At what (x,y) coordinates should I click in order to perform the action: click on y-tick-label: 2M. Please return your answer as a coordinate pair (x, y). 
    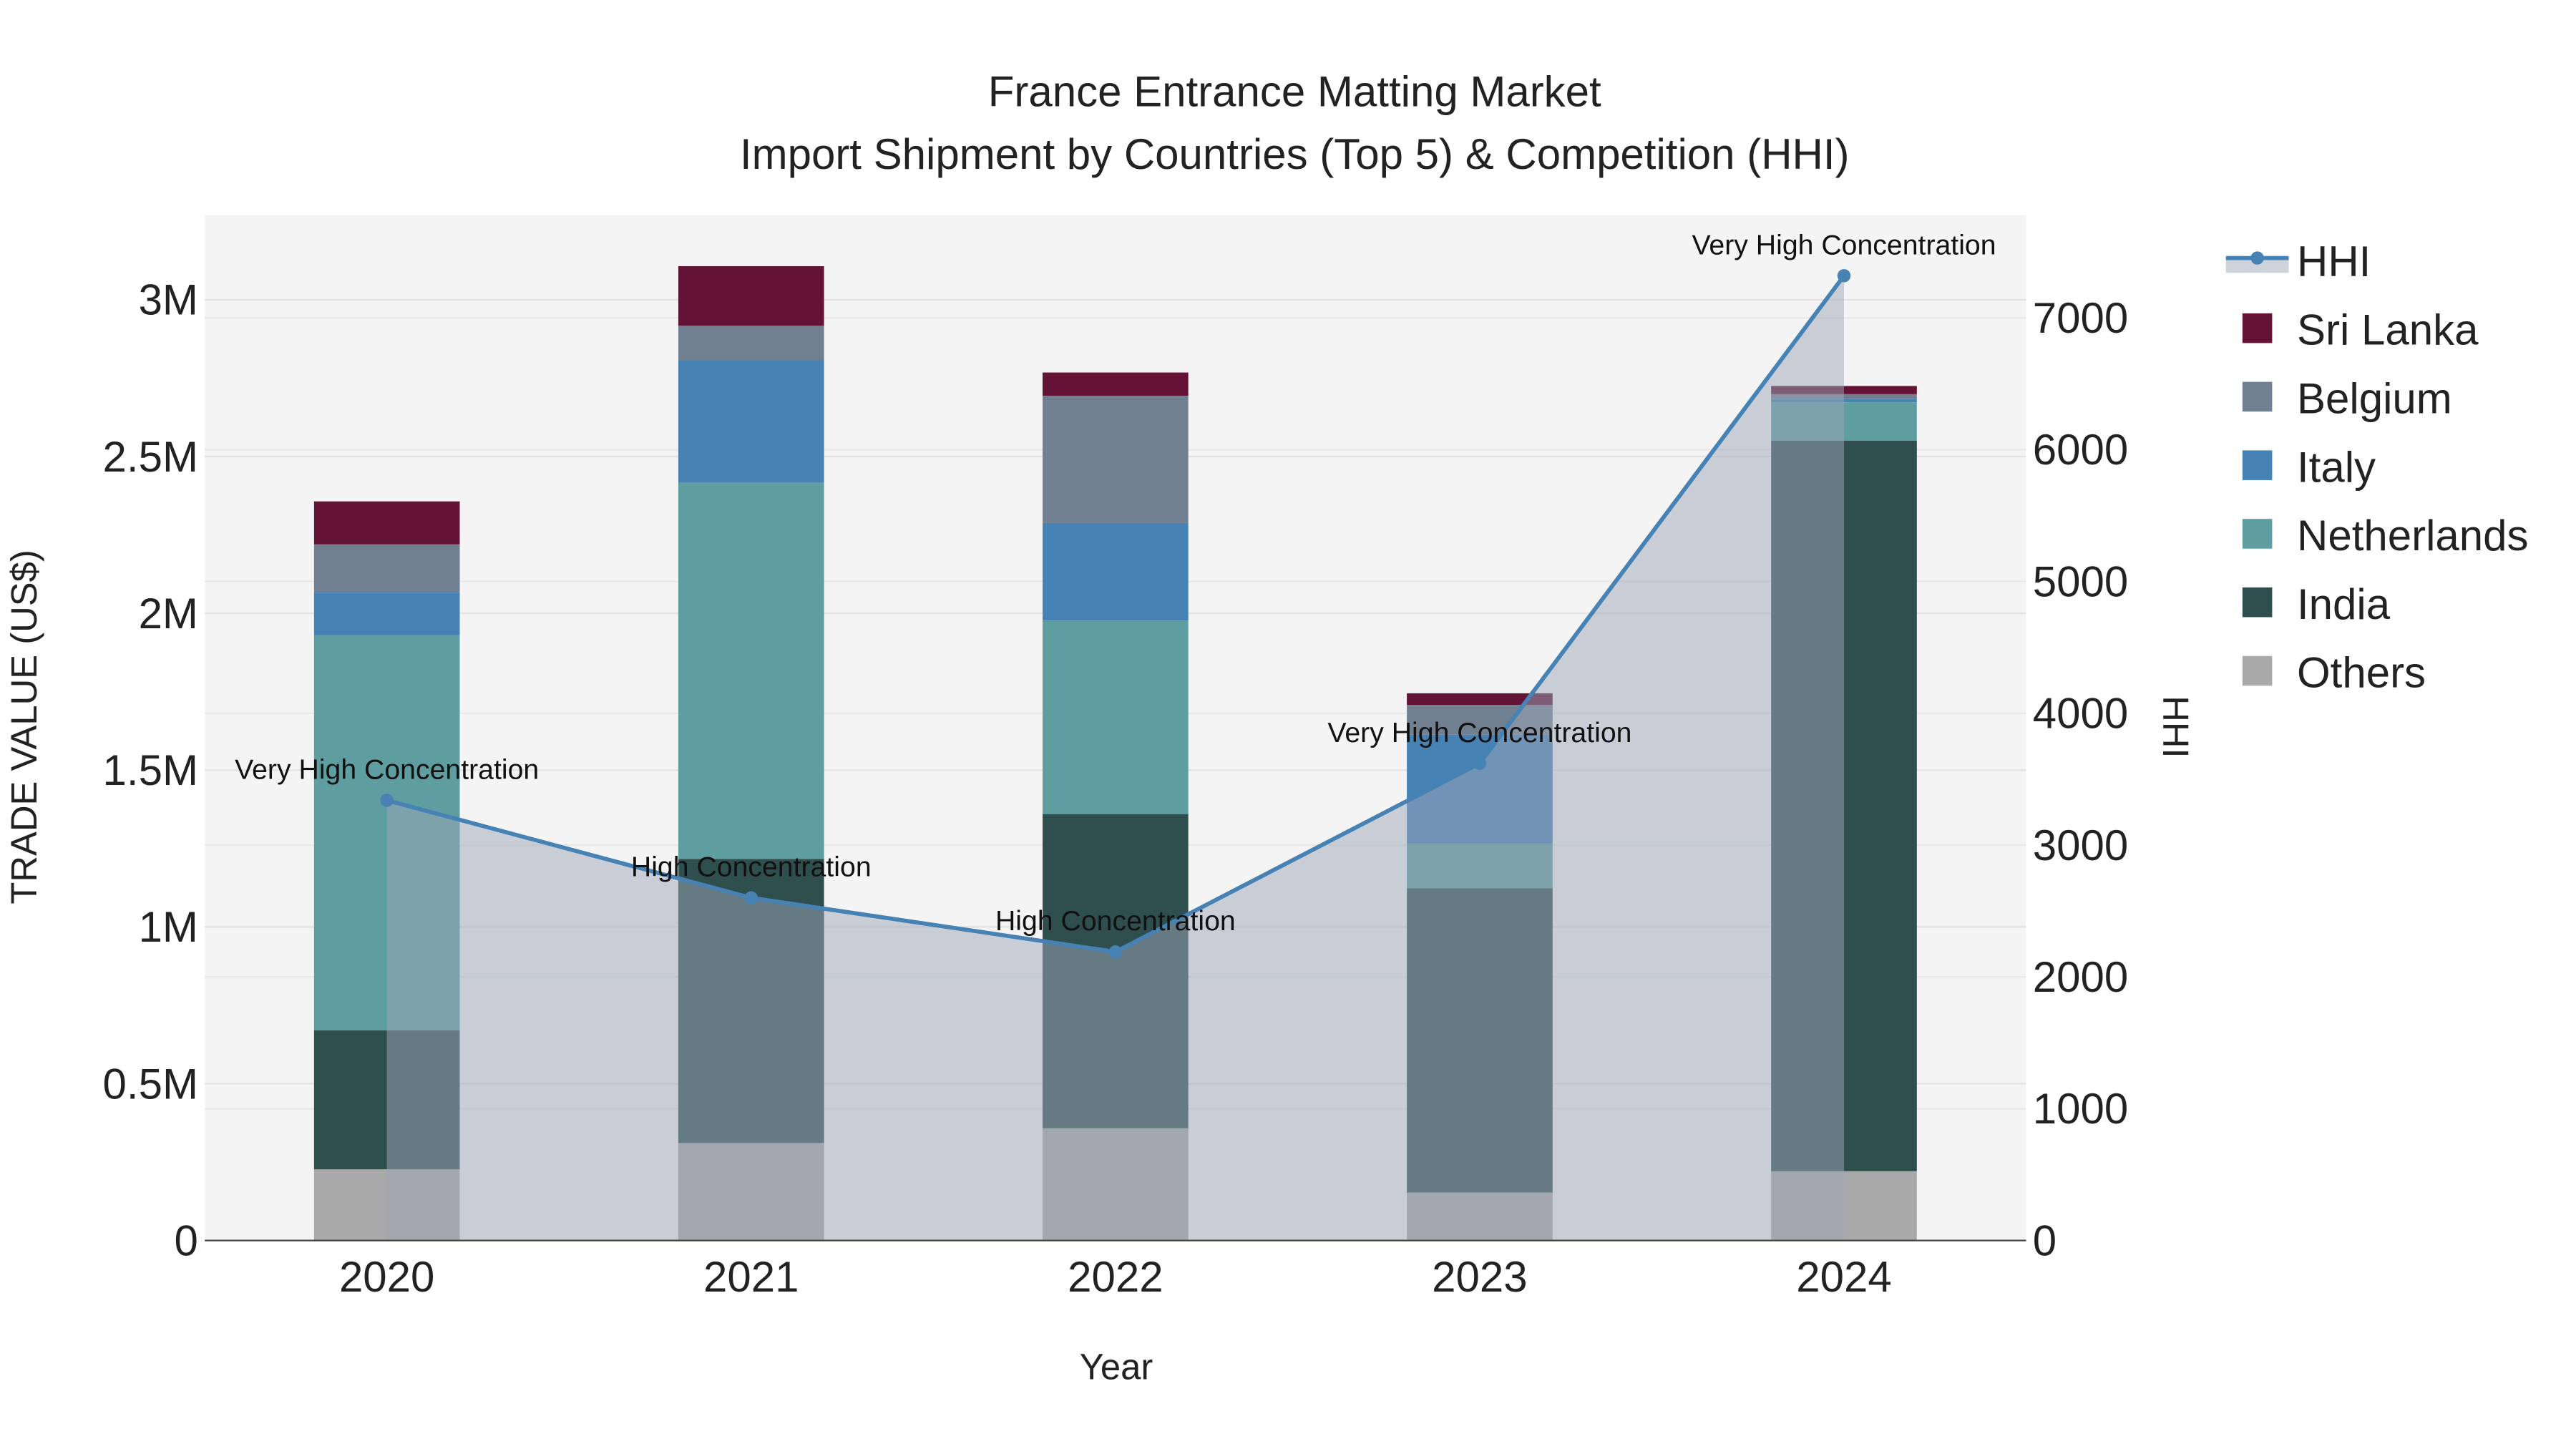
    Looking at the image, I should click on (168, 614).